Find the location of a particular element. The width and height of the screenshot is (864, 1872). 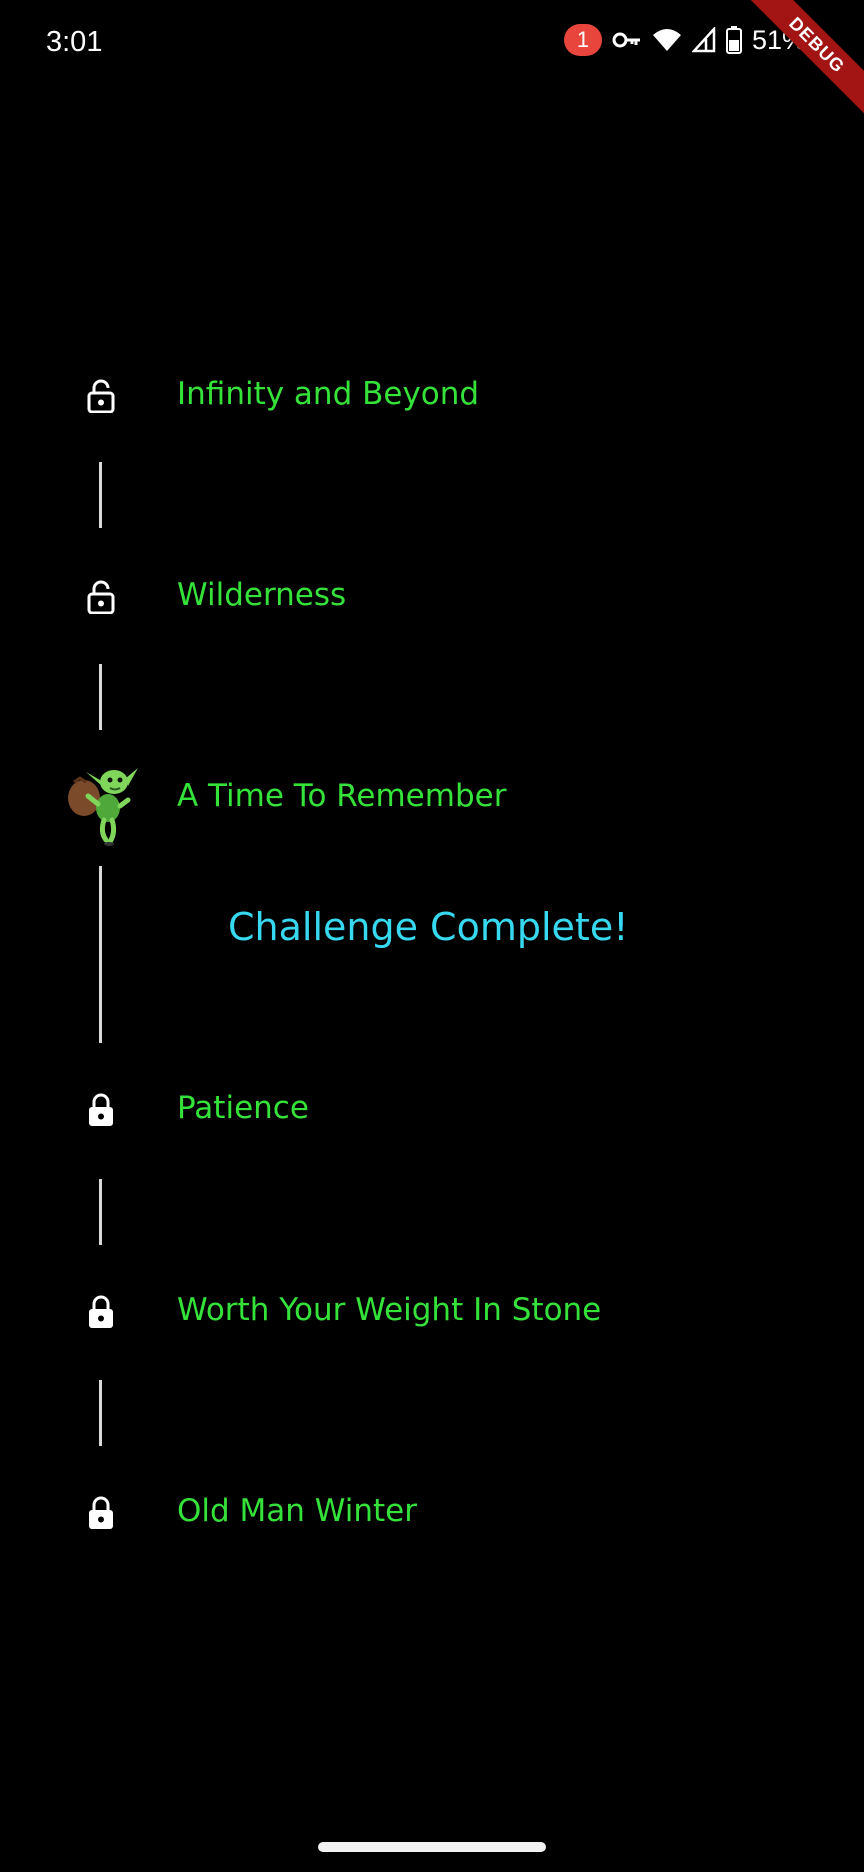

level-row: Patience is located at coordinates (432, 1110).